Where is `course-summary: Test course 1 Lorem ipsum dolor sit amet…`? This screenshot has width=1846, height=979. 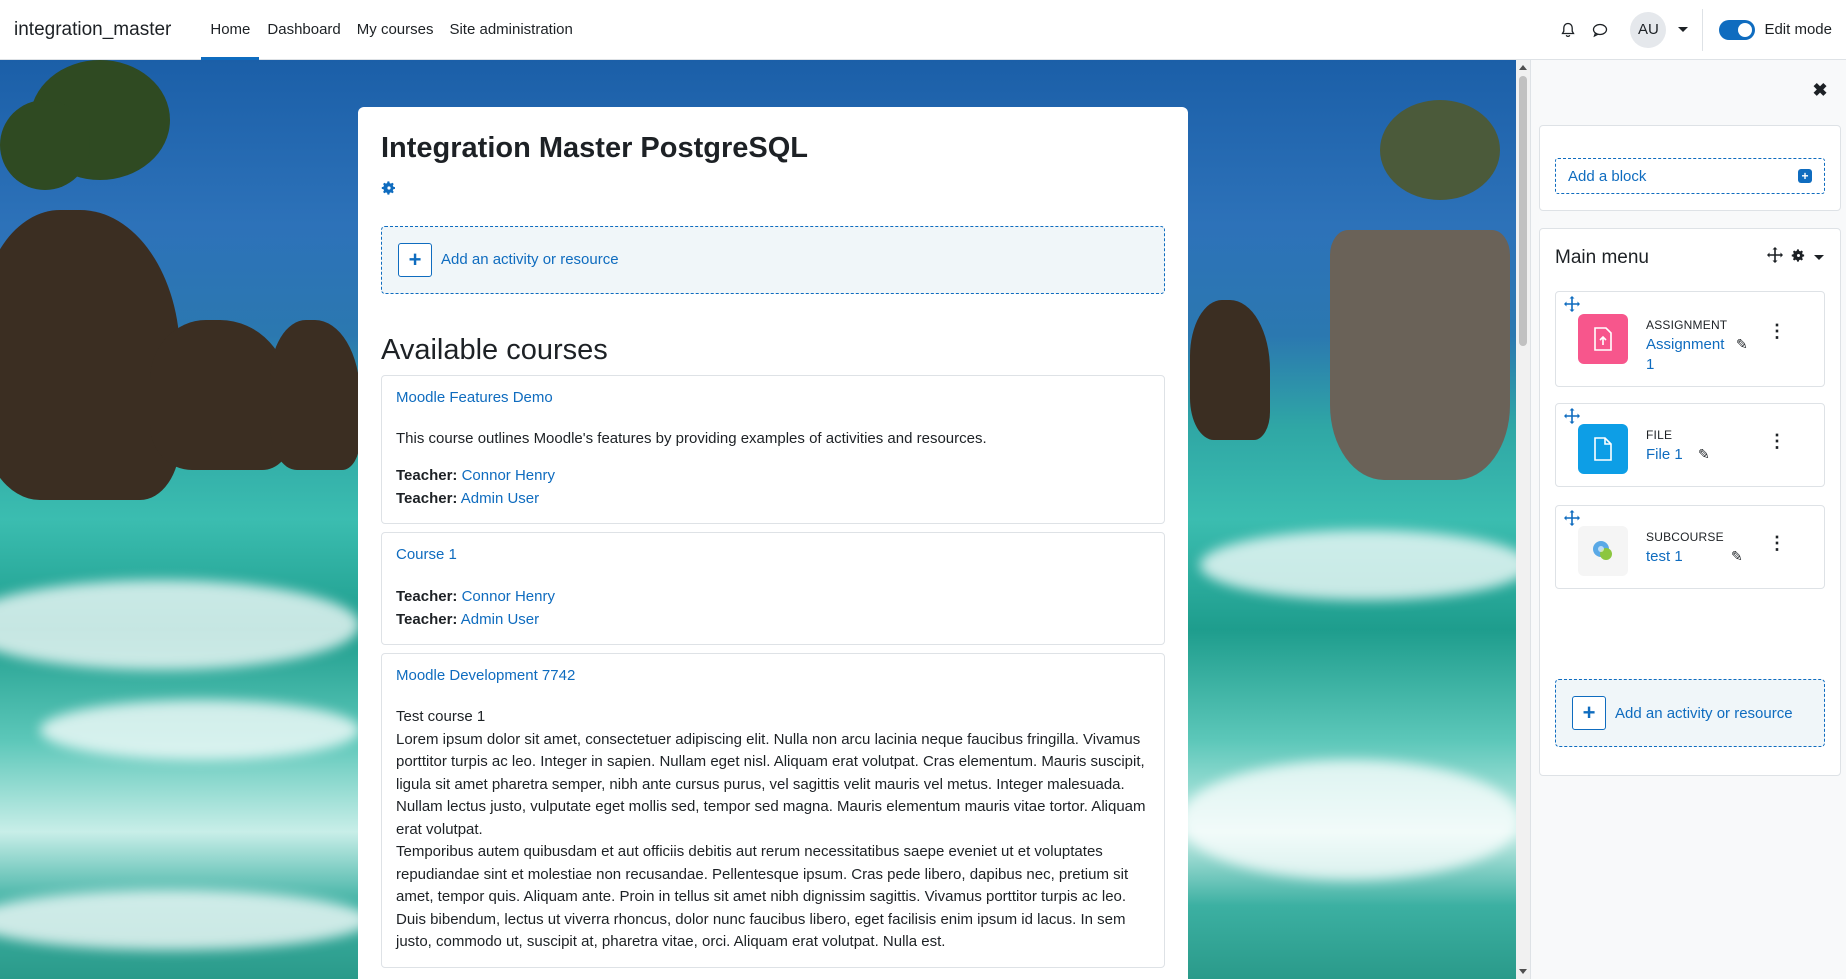
course-summary: Test course 1 Lorem ipsum dolor sit amet… is located at coordinates (773, 830).